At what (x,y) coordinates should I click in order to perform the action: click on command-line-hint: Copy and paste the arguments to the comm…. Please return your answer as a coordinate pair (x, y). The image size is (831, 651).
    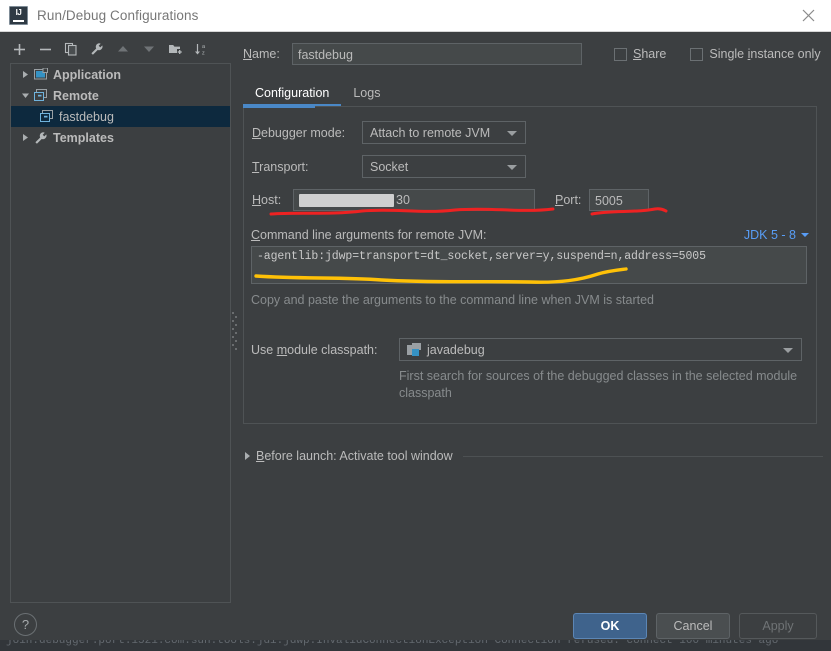
    Looking at the image, I should click on (452, 300).